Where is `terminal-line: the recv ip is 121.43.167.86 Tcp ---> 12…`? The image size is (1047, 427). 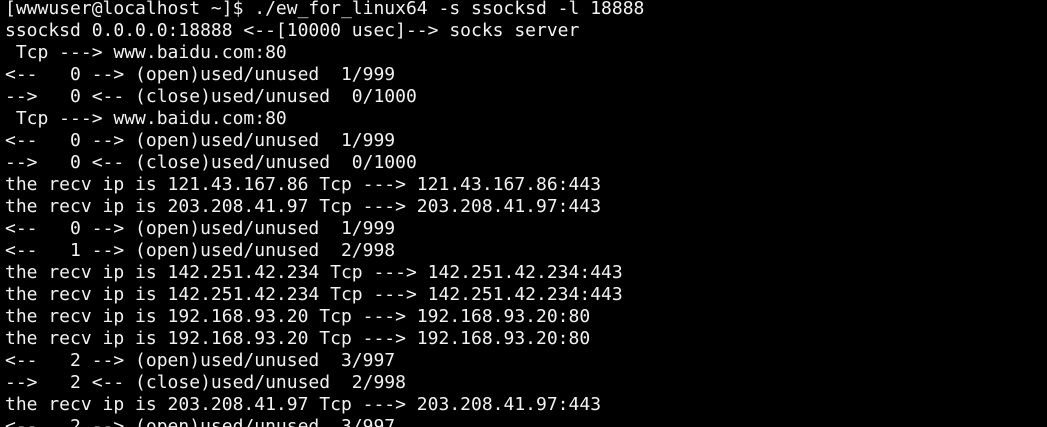 terminal-line: the recv ip is 121.43.167.86 Tcp ---> 12… is located at coordinates (303, 184).